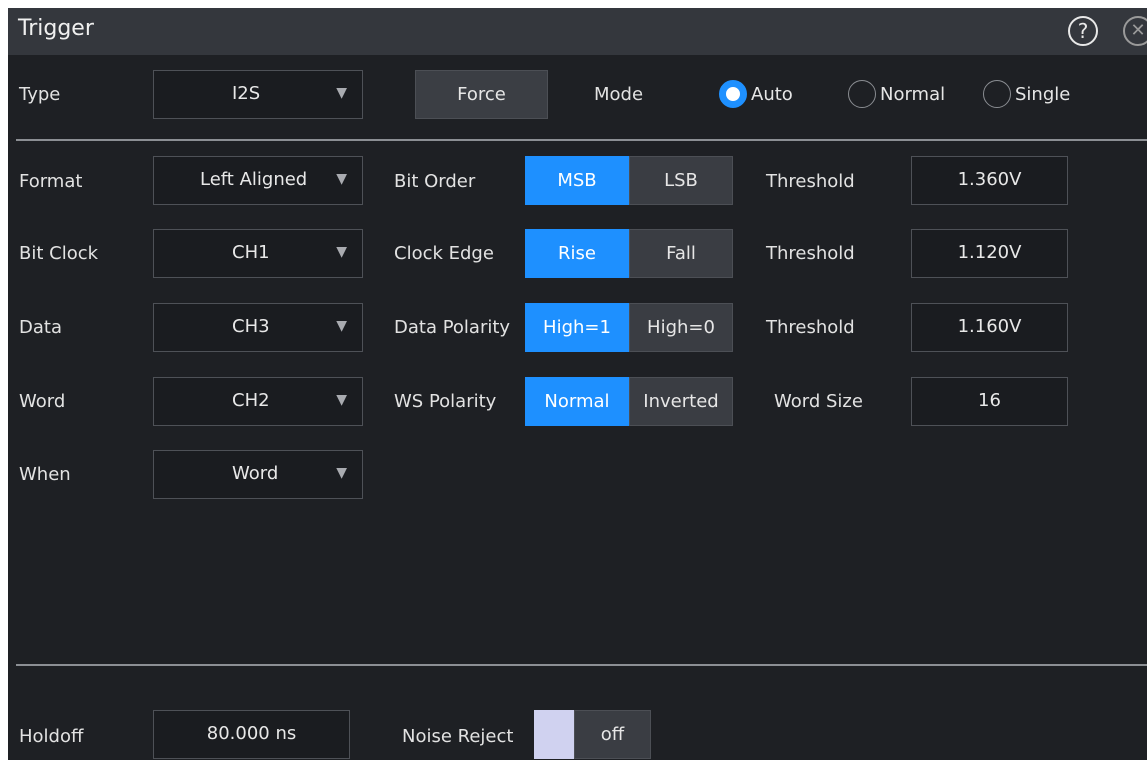 This screenshot has width=1147, height=760. What do you see at coordinates (445, 401) in the screenshot?
I see `ws-polarity-label: WS Polarity` at bounding box center [445, 401].